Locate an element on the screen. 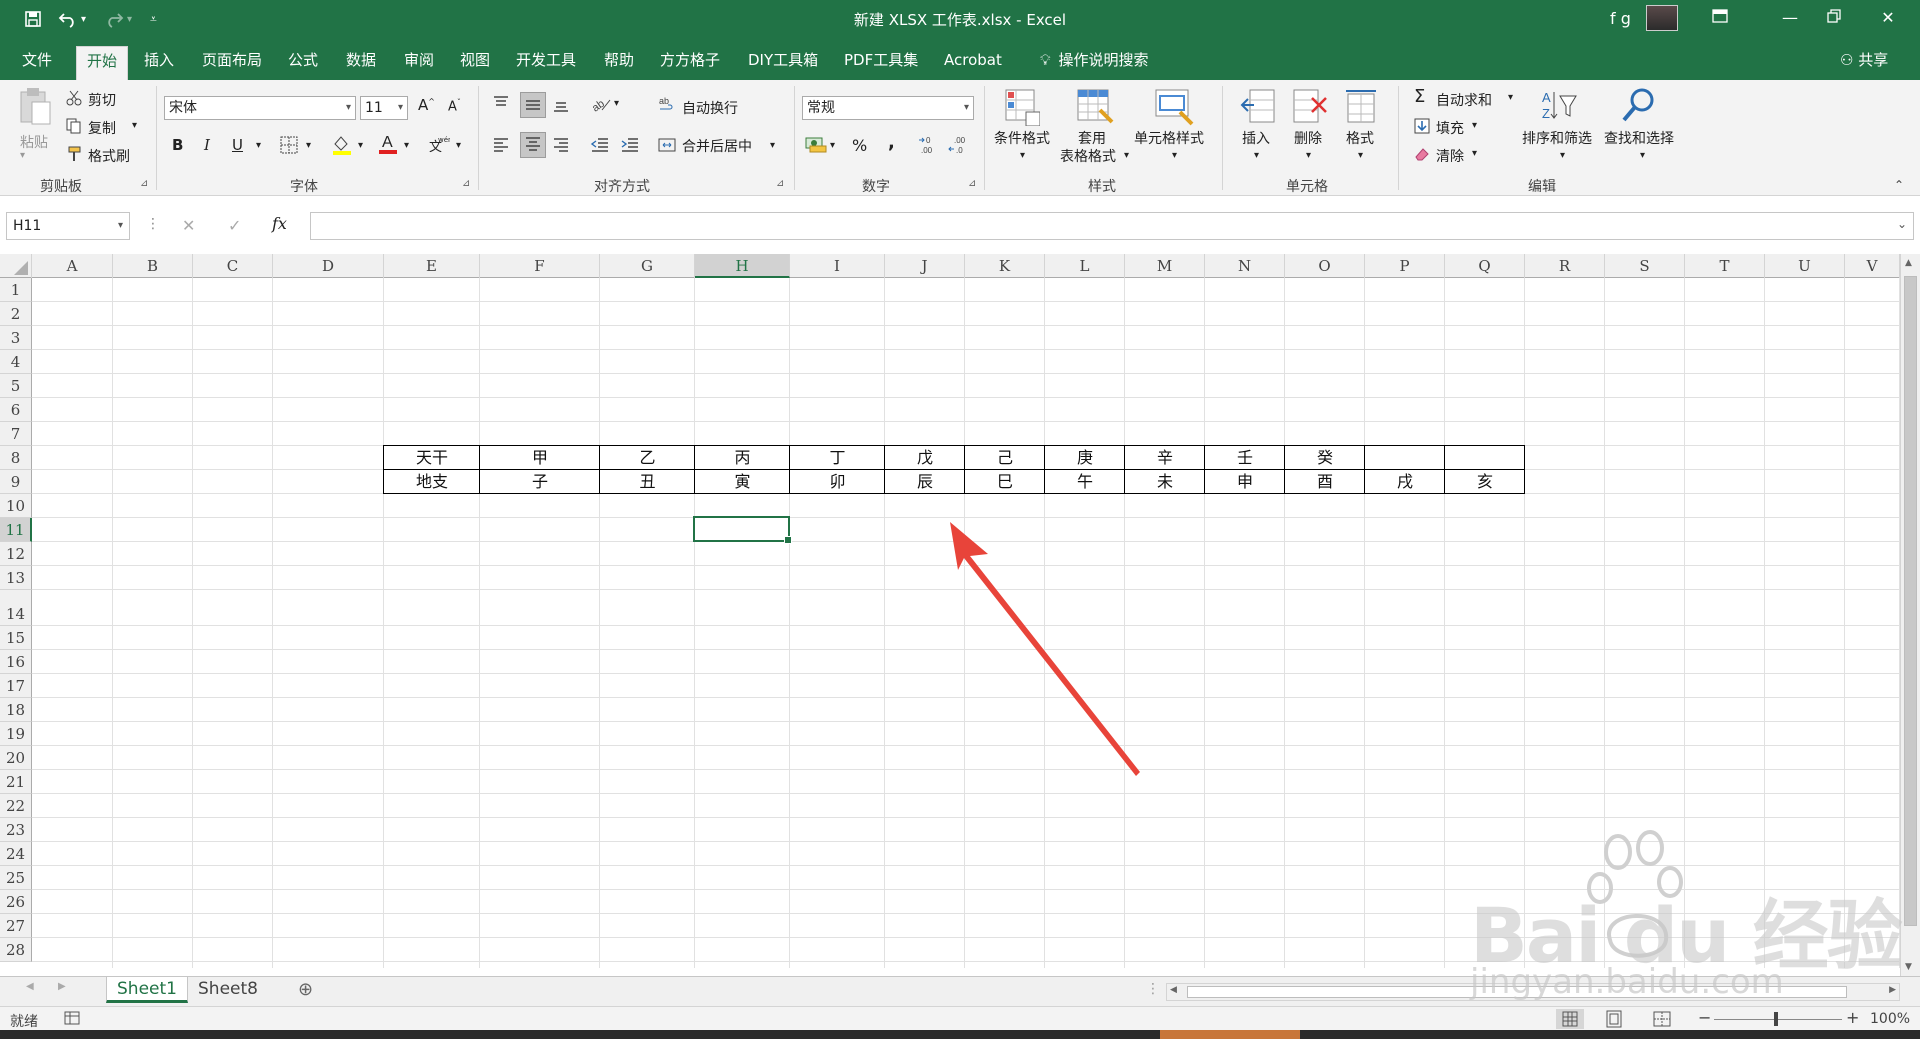  table-cell: 丑 is located at coordinates (647, 482).